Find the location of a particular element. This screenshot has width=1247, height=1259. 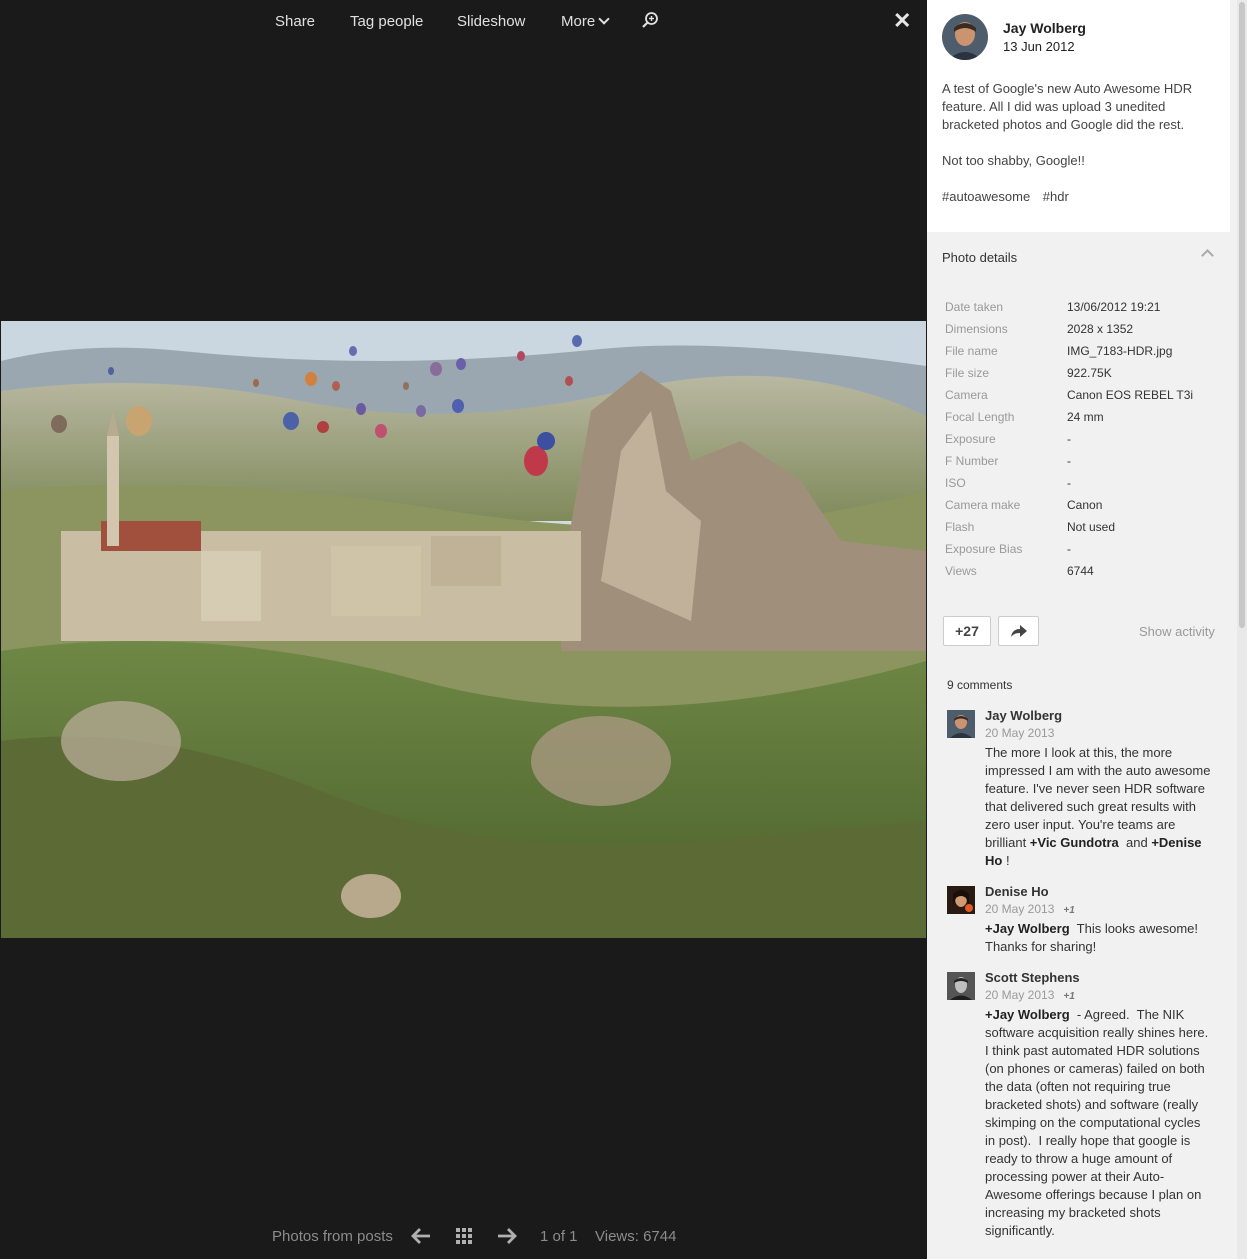

details-row: File name IMG_7183-HDR.jpg is located at coordinates (1085, 355).